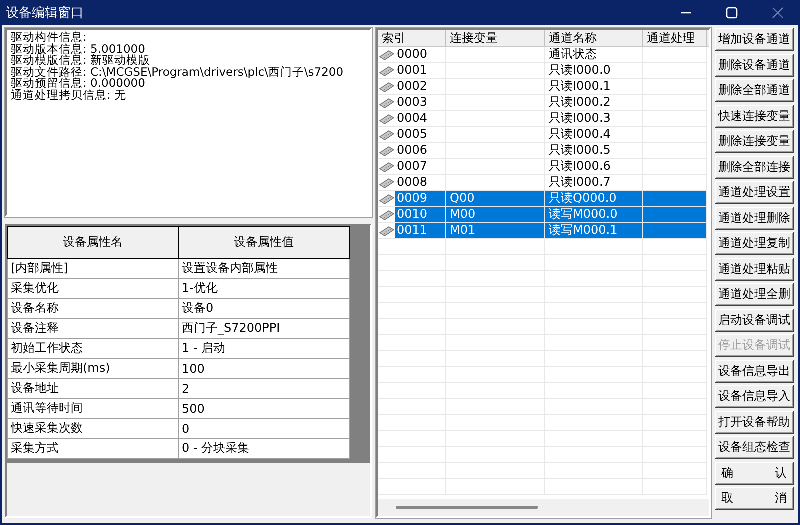  Describe the element at coordinates (675, 38) in the screenshot. I see `column-header: 通道处理` at that location.